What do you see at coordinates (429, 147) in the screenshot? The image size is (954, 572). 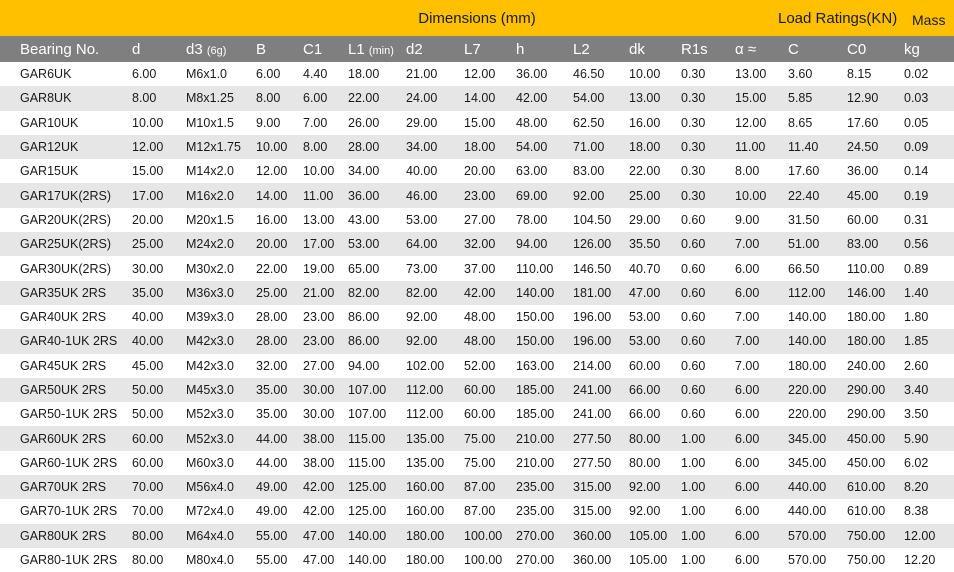 I see `value-cell: 34.00` at bounding box center [429, 147].